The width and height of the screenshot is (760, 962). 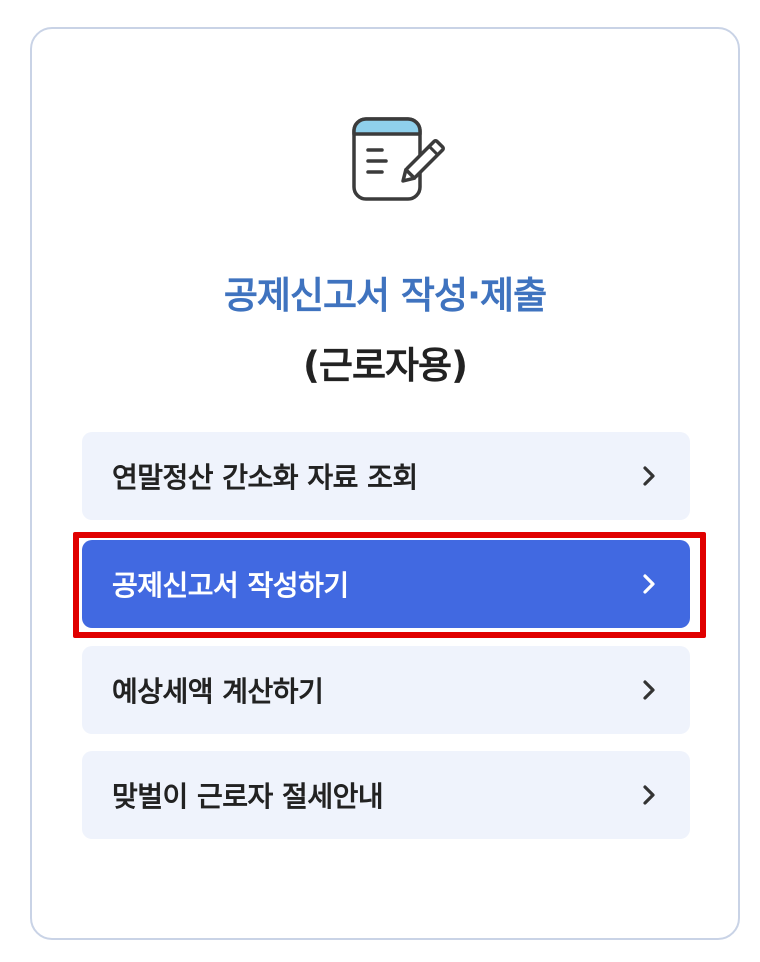 What do you see at coordinates (398, 160) in the screenshot?
I see `notepad-pencil-icon` at bounding box center [398, 160].